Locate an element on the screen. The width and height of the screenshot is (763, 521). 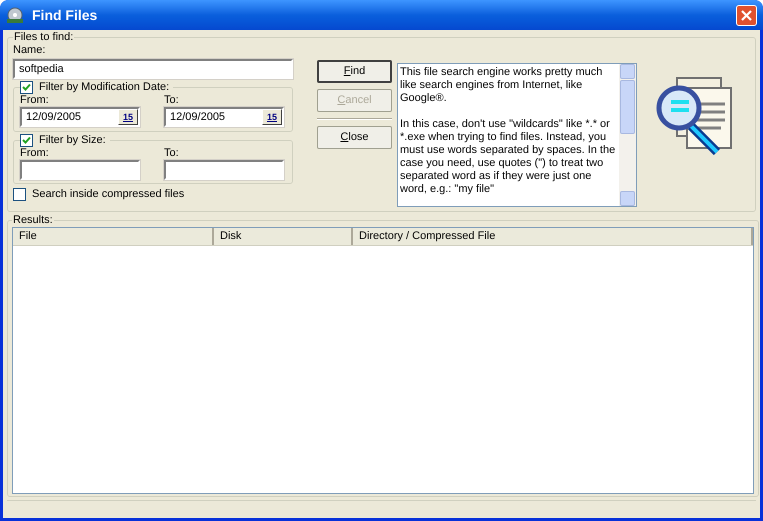
column-header: Directory / Compressed File is located at coordinates (553, 236).